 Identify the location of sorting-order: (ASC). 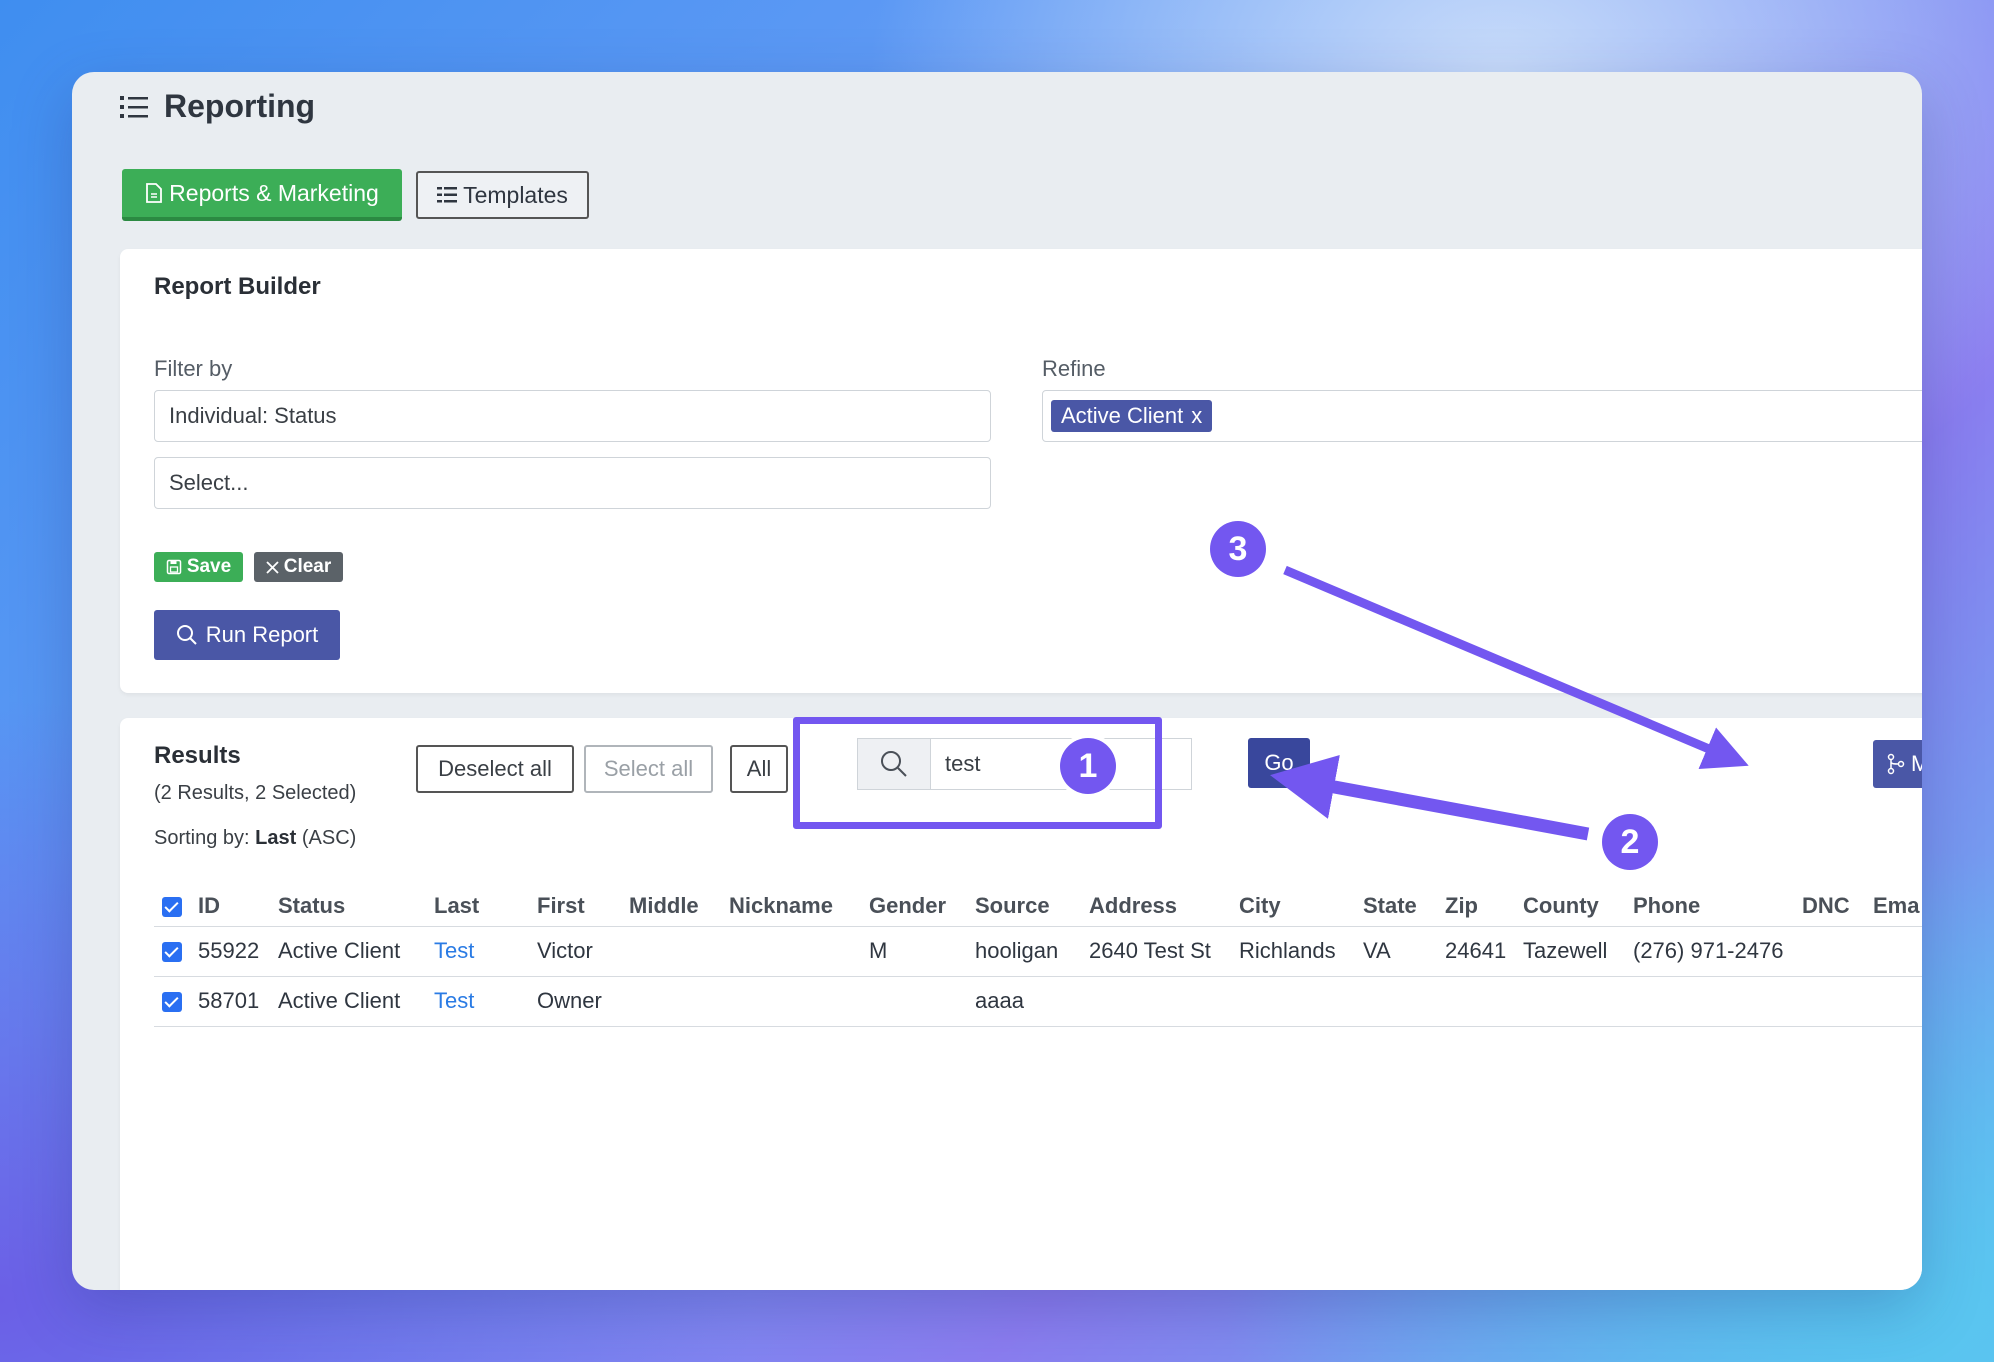
(326, 838).